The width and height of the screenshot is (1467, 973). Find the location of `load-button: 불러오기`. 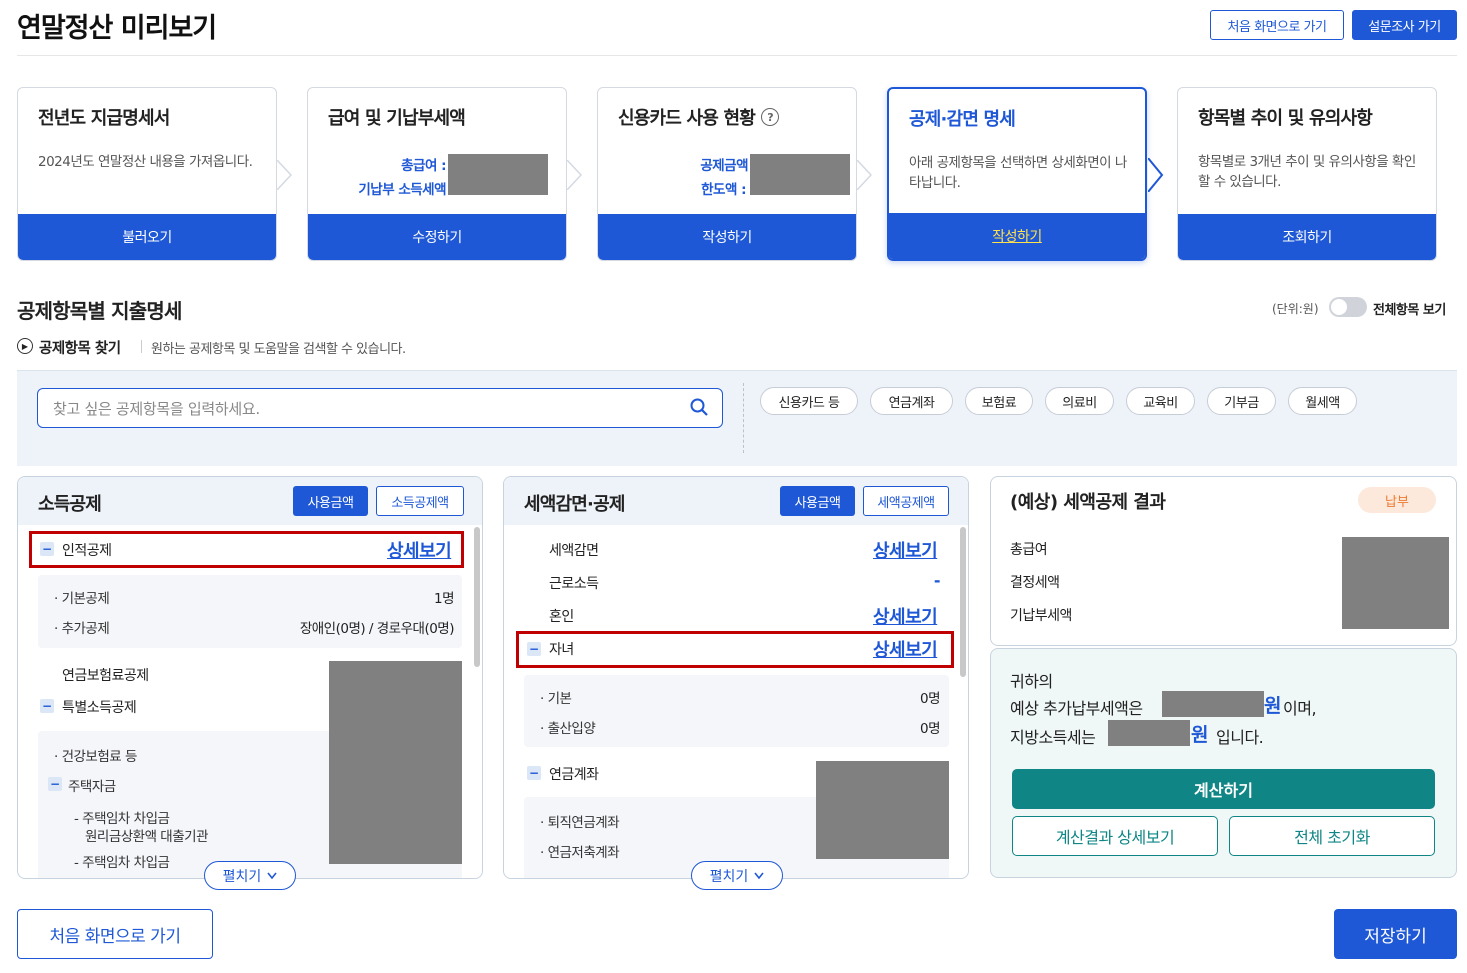

load-button: 불러오기 is located at coordinates (147, 237).